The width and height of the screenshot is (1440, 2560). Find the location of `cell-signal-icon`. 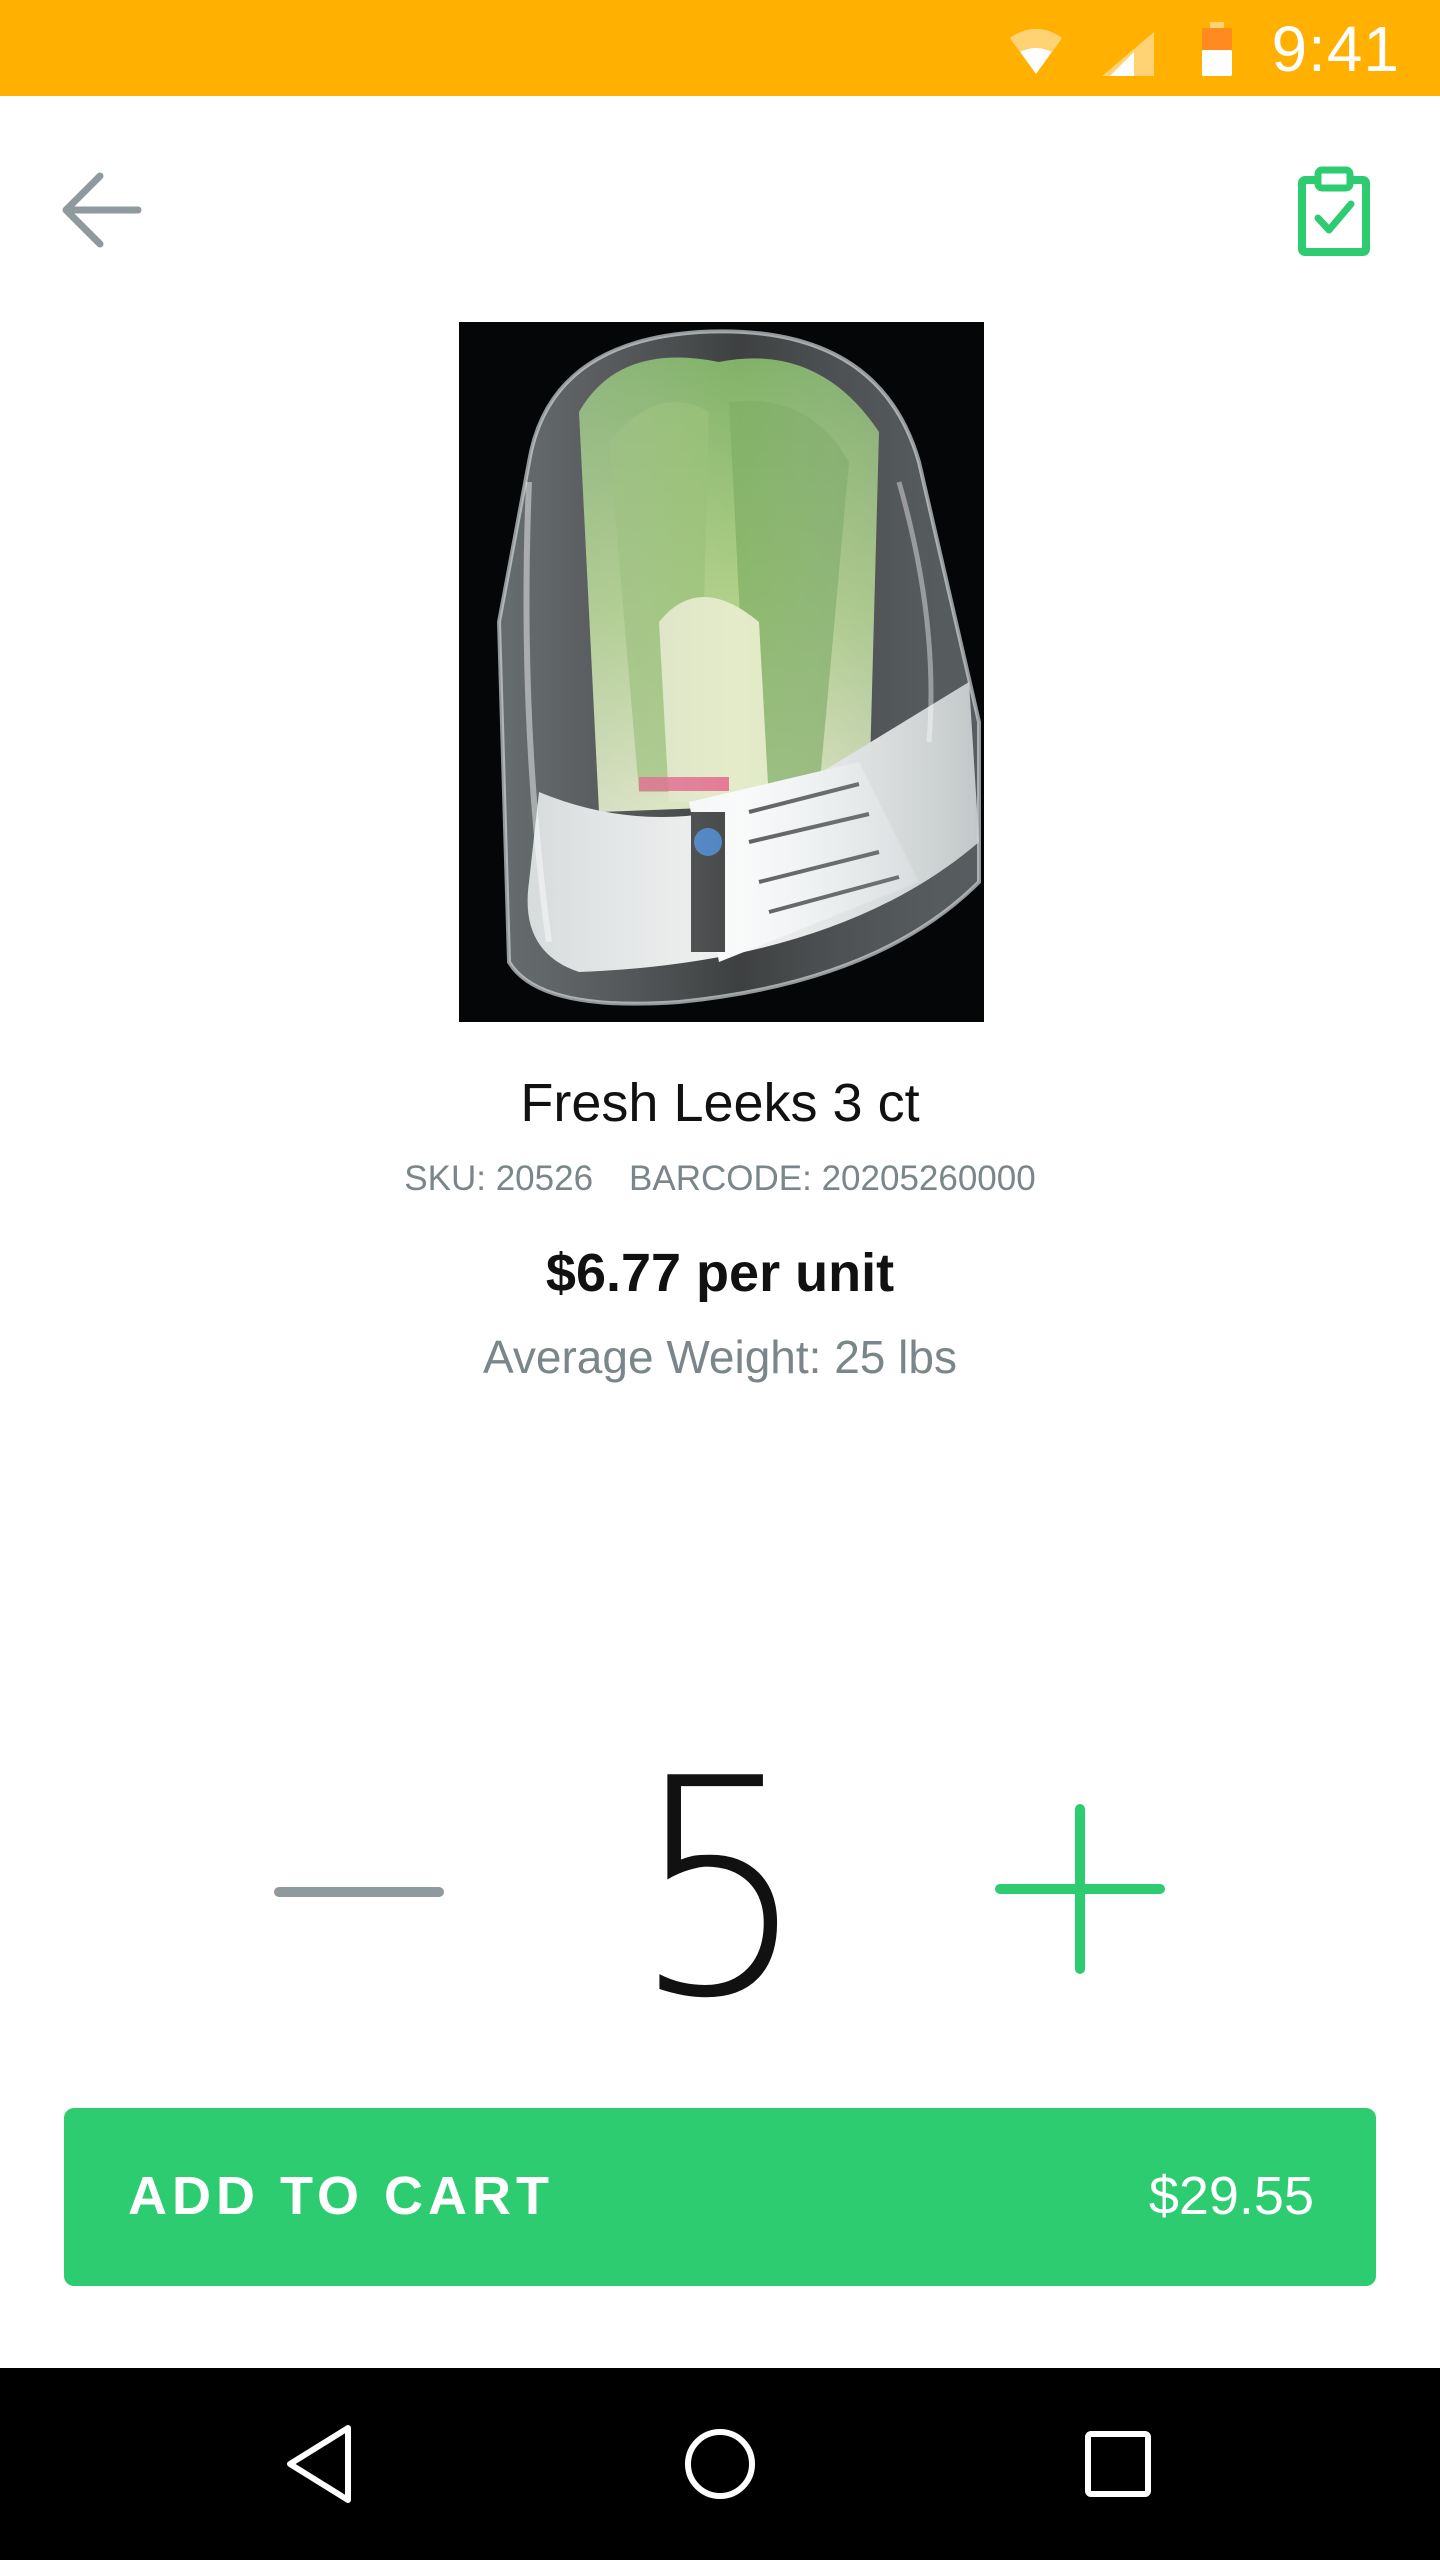

cell-signal-icon is located at coordinates (1128, 54).